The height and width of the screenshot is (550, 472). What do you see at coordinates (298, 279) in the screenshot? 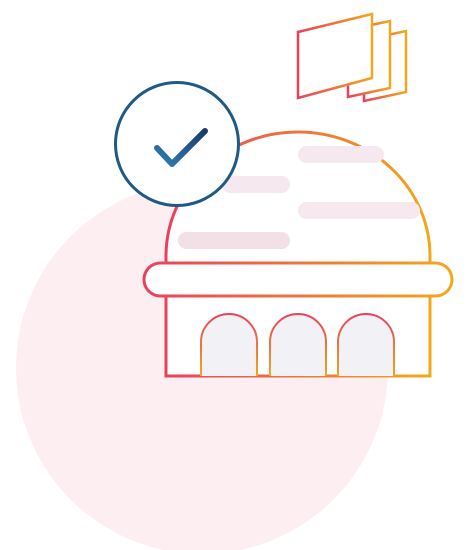
I see `building-ledge` at bounding box center [298, 279].